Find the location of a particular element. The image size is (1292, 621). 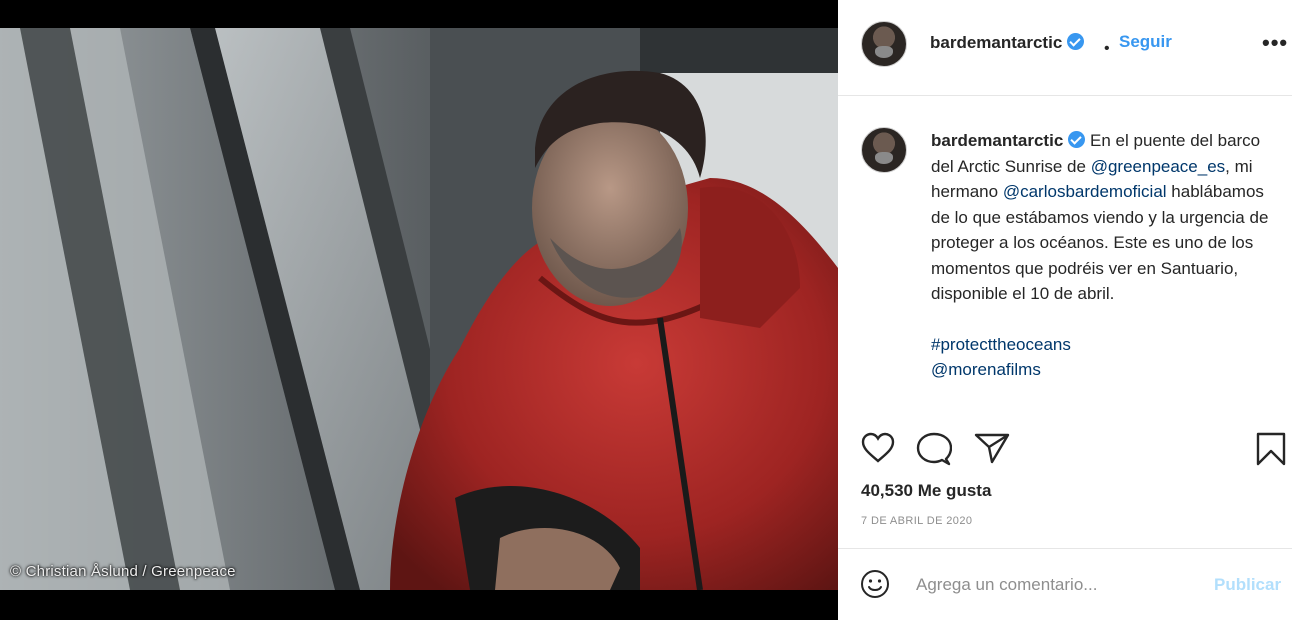

action-bar is located at coordinates (1065, 445).